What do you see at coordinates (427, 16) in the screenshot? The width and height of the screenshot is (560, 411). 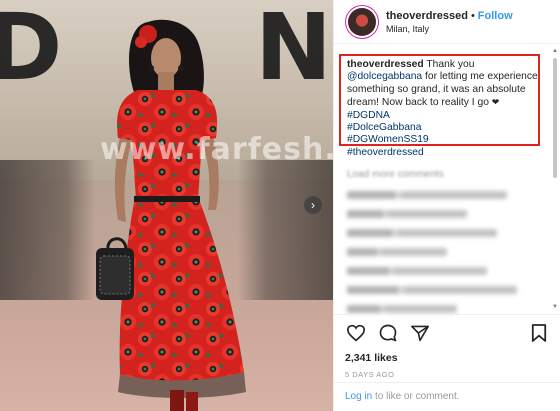 I see `author-username: theoverdressed` at bounding box center [427, 16].